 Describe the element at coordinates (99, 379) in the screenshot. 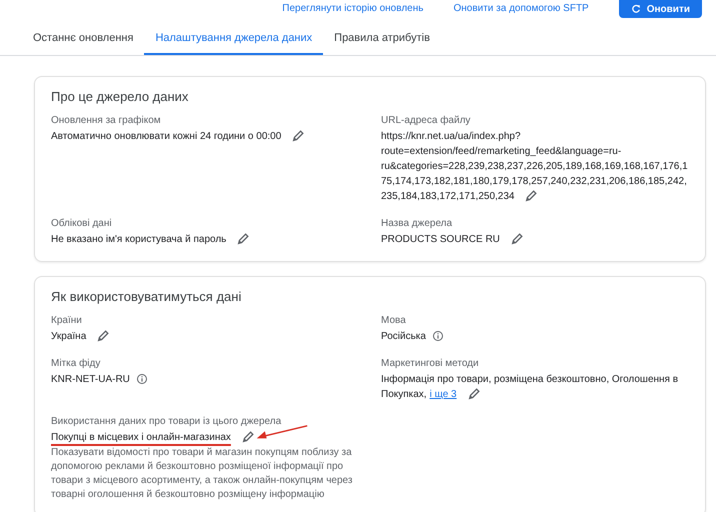

I see `field-value: KNR-NET-UA-RU` at that location.